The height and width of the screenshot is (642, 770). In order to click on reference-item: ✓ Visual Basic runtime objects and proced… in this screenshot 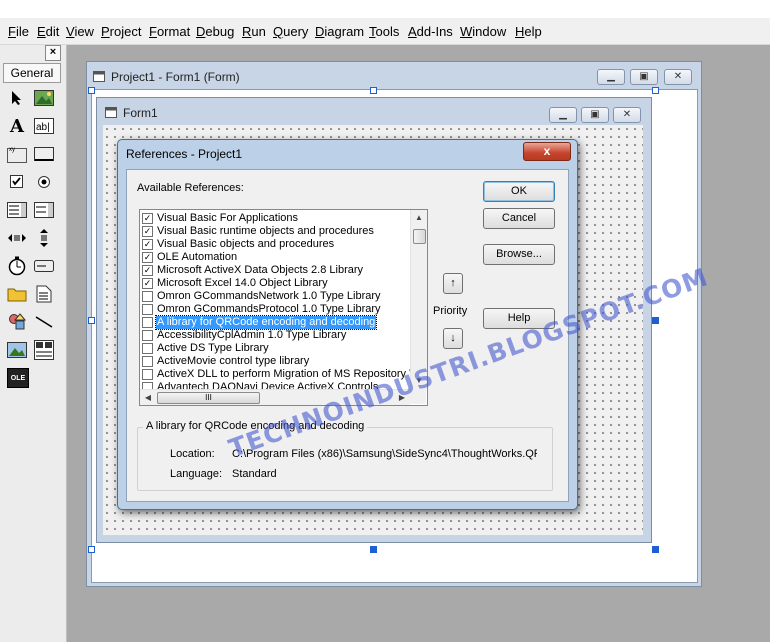, I will do `click(276, 231)`.